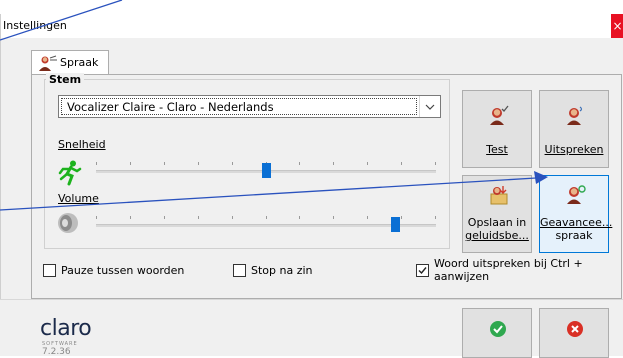 The height and width of the screenshot is (358, 623). Describe the element at coordinates (575, 330) in the screenshot. I see `red-cross-icon` at that location.